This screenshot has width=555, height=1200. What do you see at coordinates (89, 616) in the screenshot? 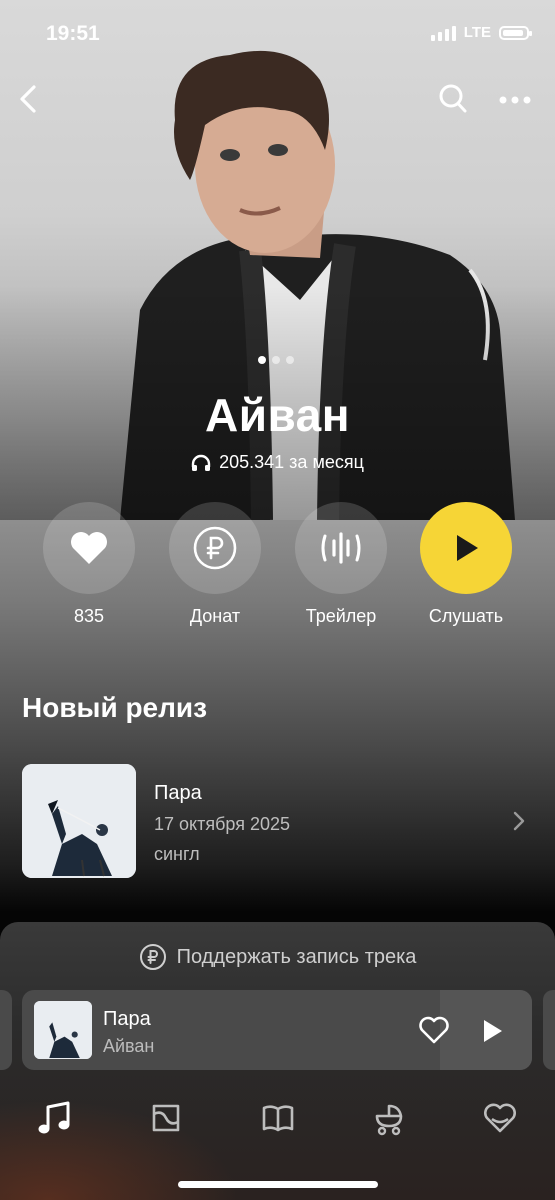
I see `likes-count: 835` at bounding box center [89, 616].